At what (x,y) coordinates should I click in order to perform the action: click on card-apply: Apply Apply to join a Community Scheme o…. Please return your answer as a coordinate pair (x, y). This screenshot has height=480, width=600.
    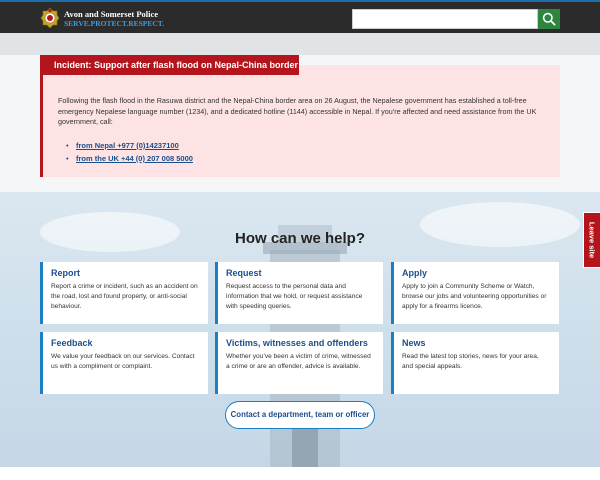
    Looking at the image, I should click on (475, 293).